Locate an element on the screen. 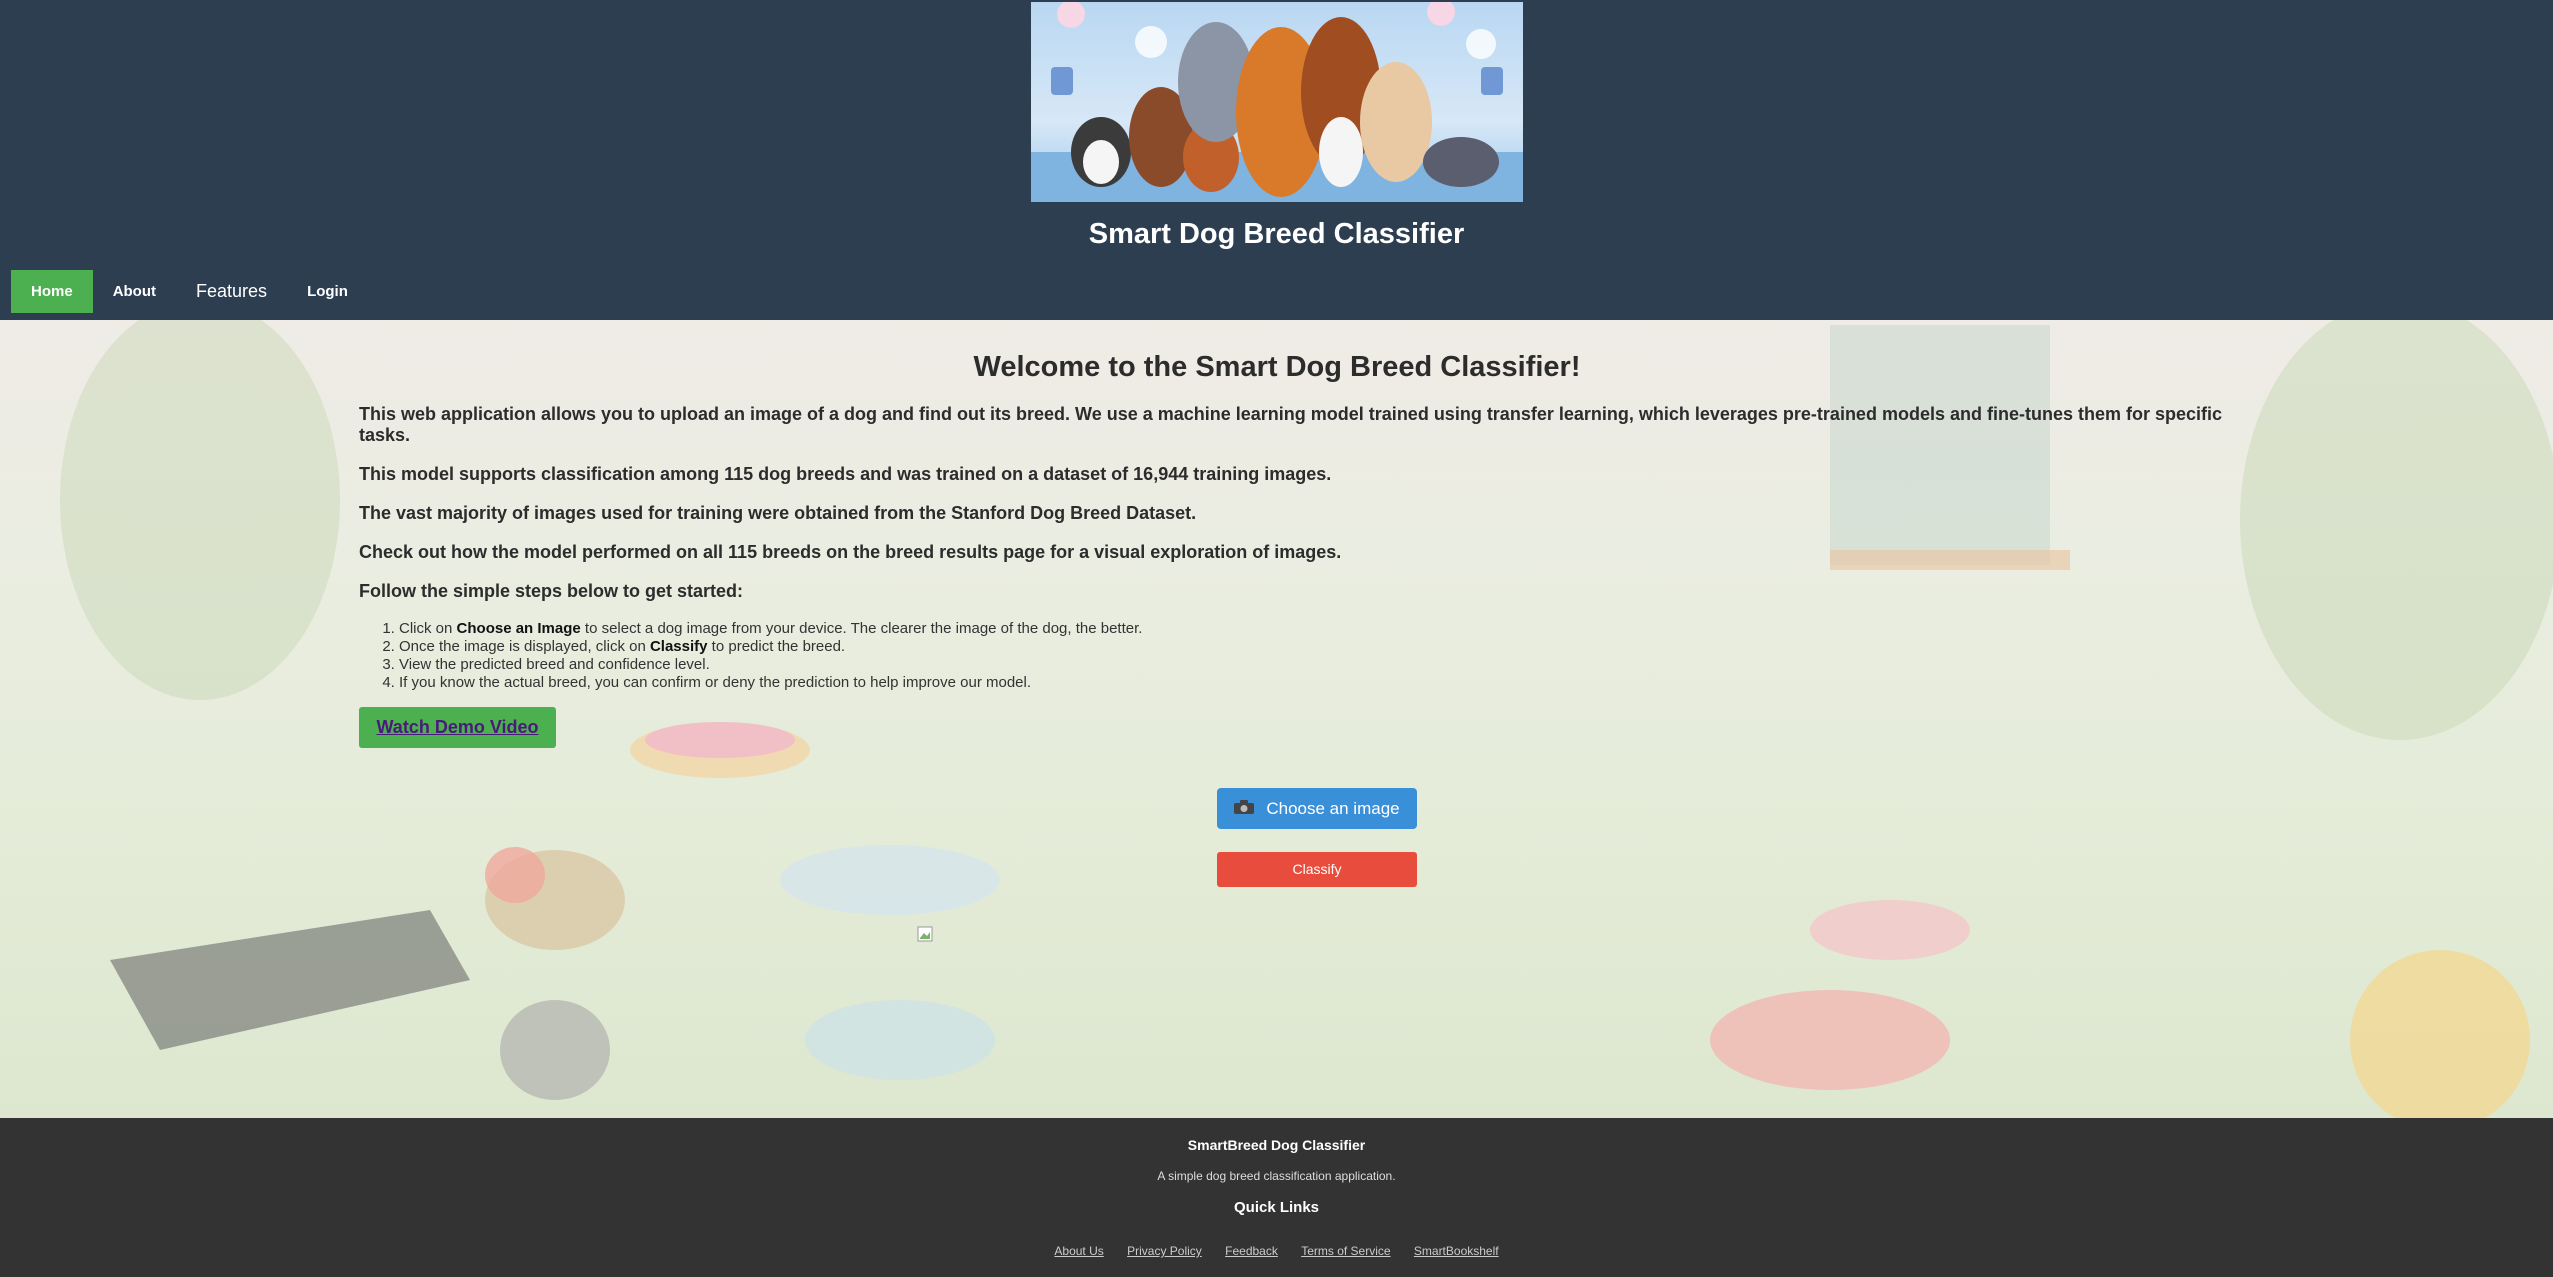 This screenshot has width=2553, height=1277. quick-links-heading: Quick Links is located at coordinates (1276, 1207).